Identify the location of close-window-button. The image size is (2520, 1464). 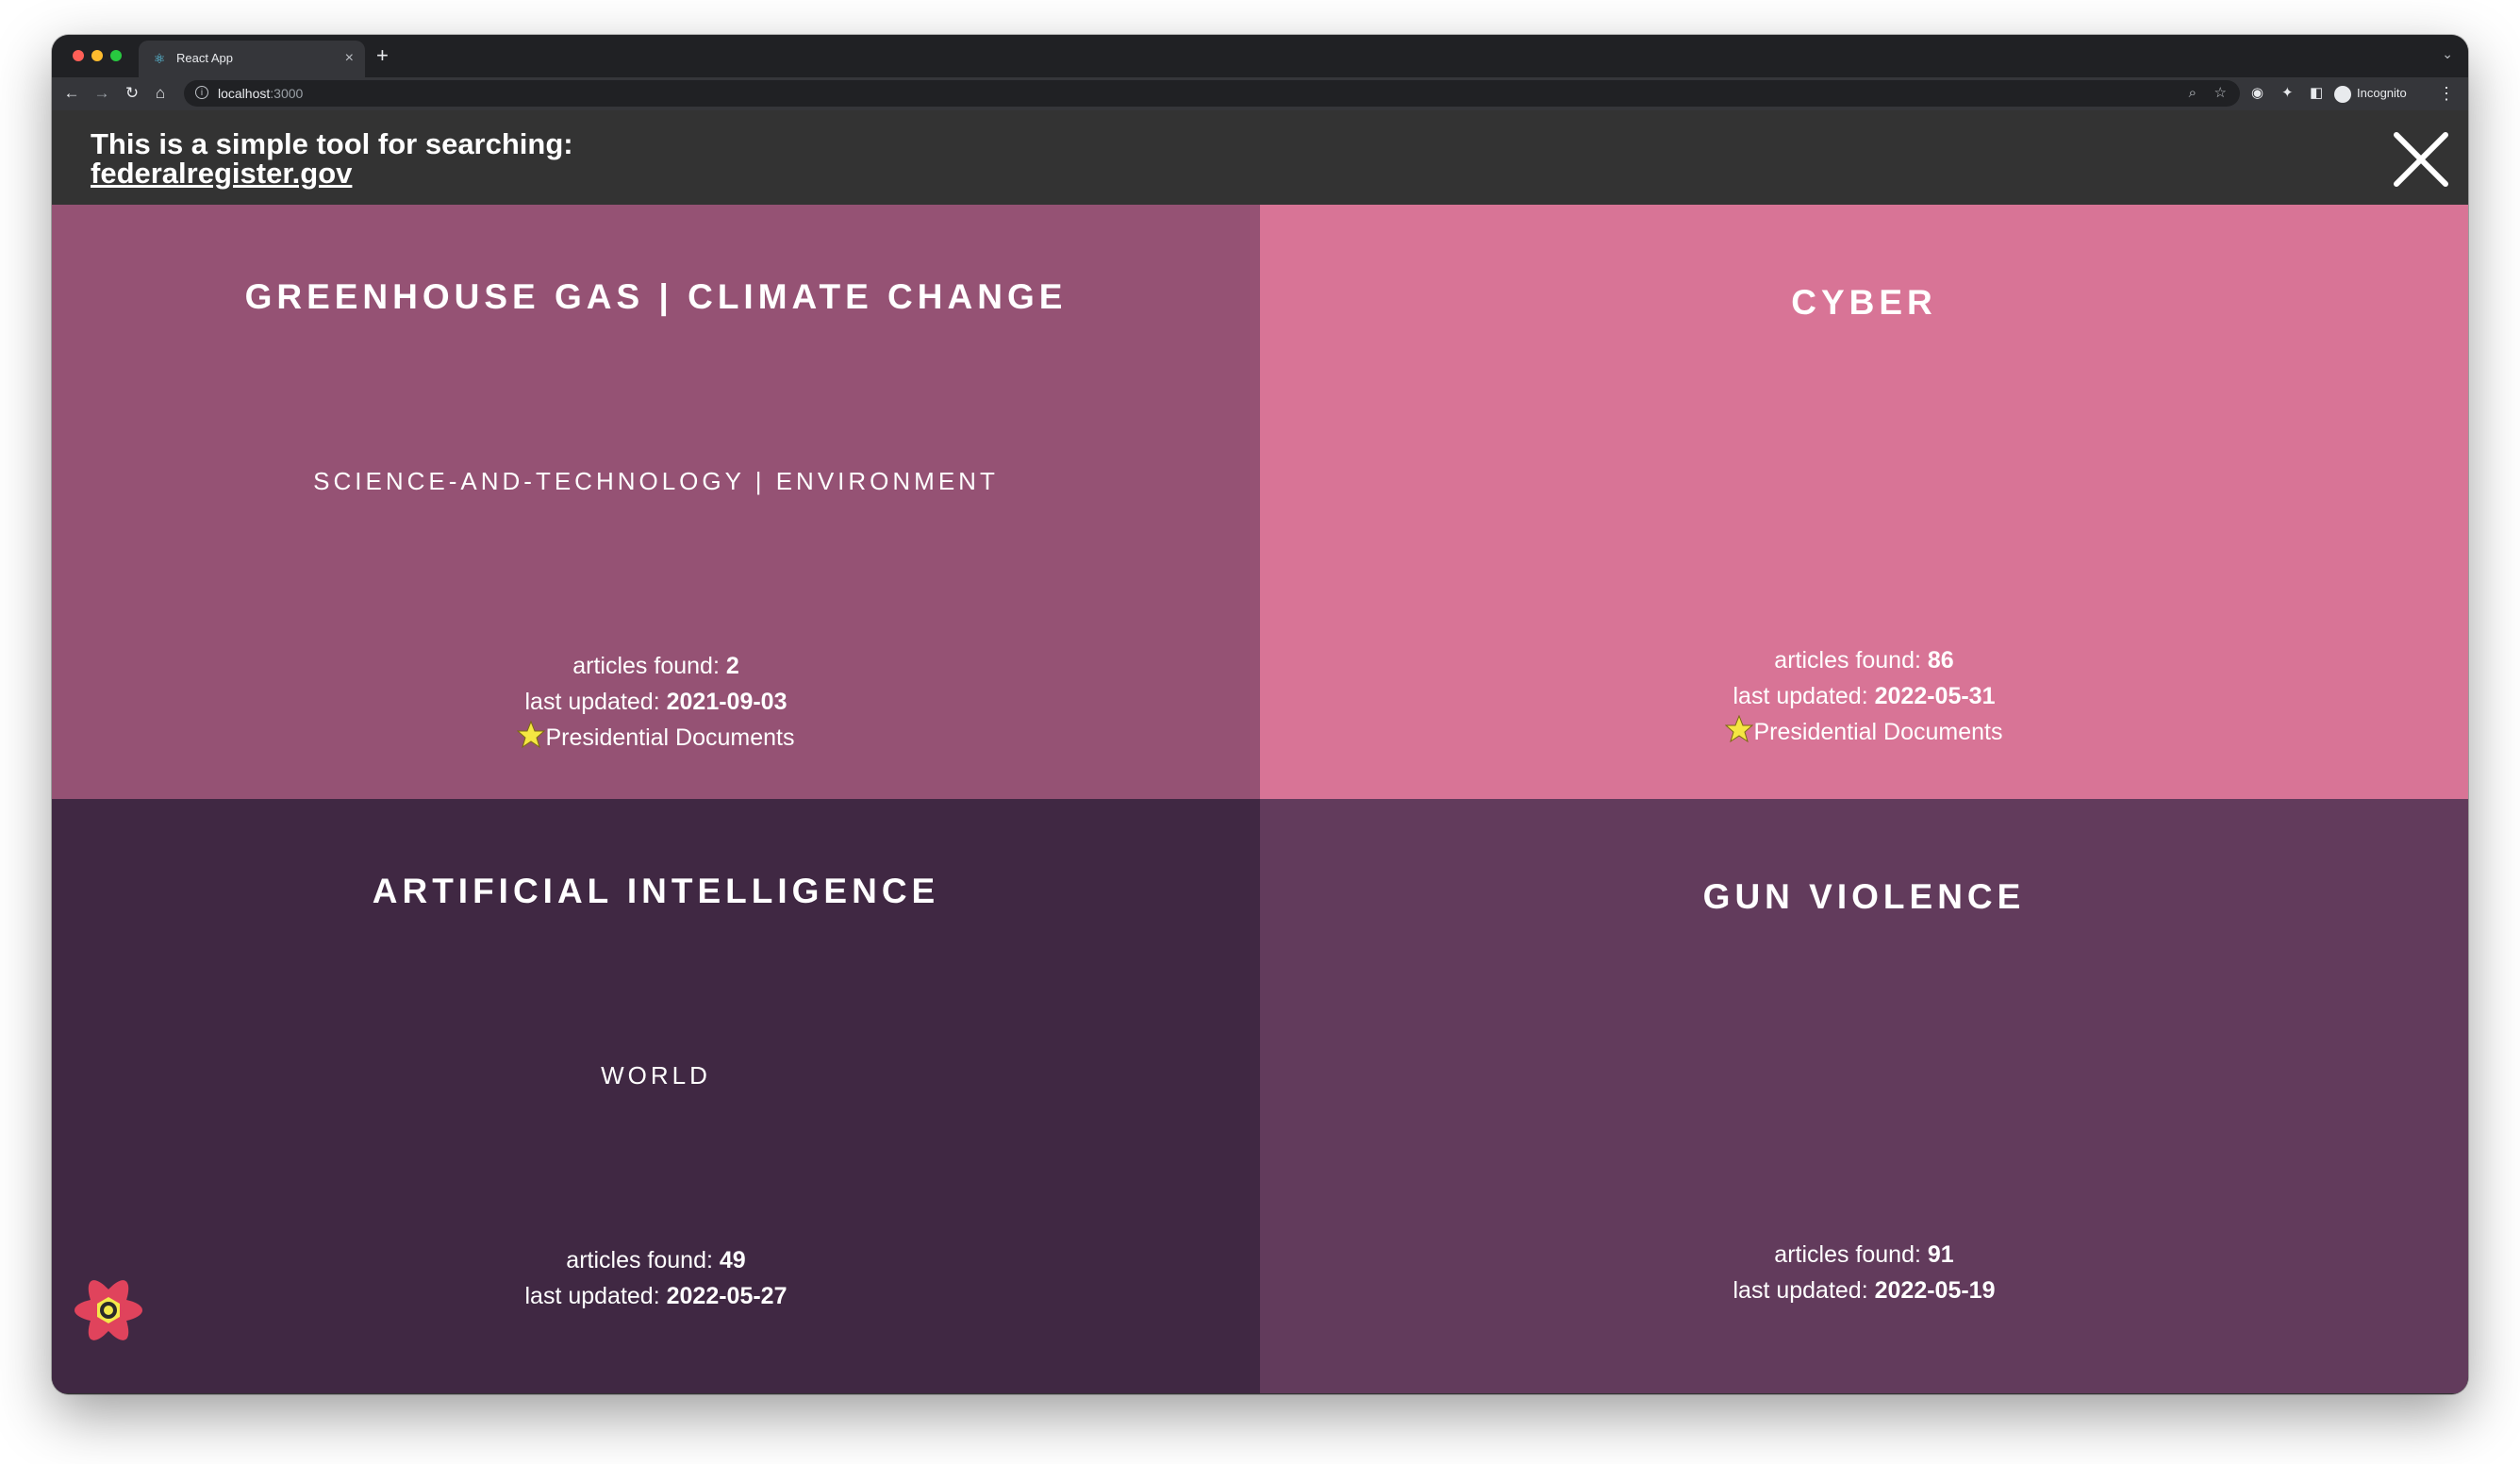
(79, 56).